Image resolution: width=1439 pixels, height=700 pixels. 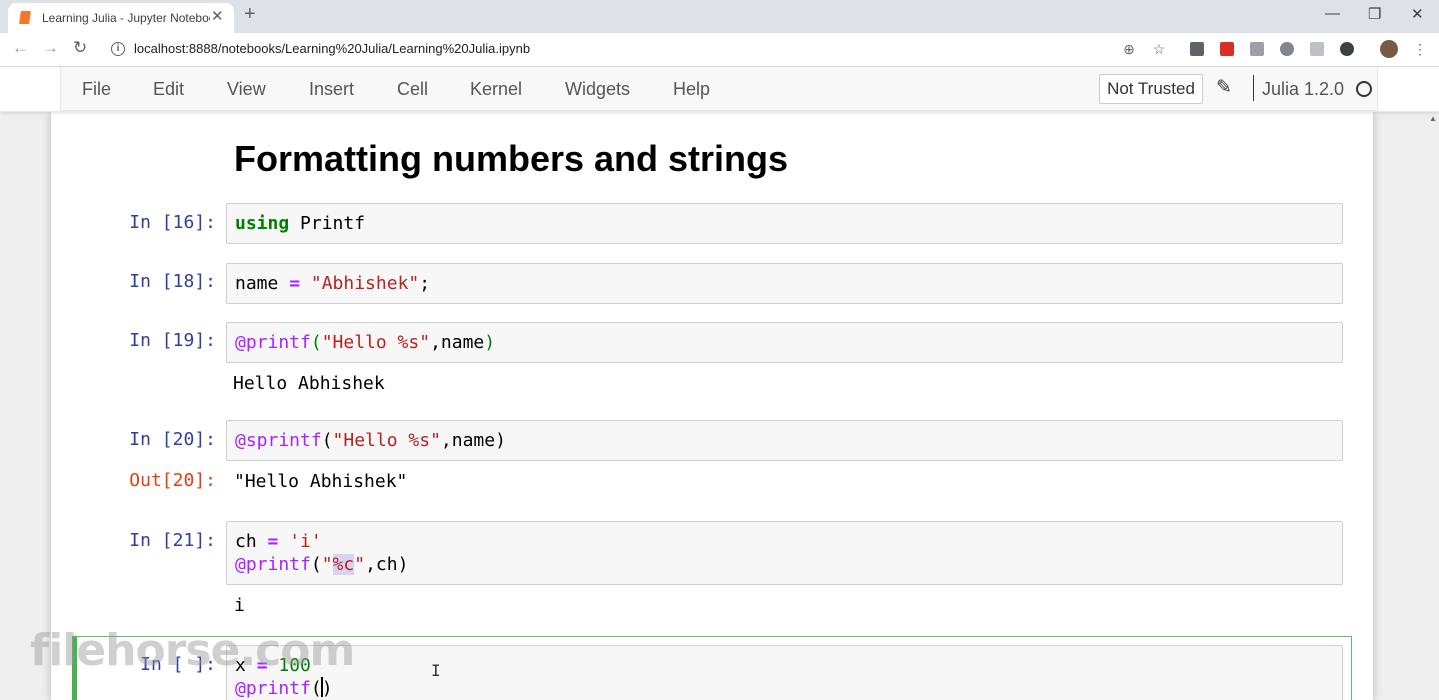 I want to click on code-line: name = "Abhishek";, so click(x=333, y=283).